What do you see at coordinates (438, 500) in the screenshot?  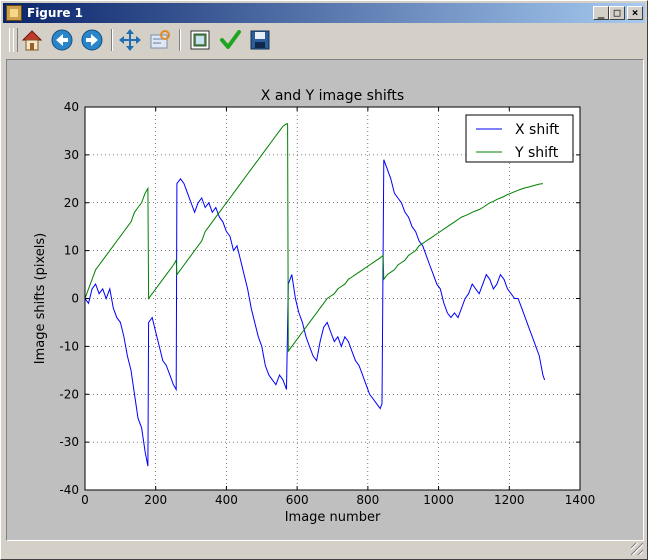 I see `x-tick-label: 1000` at bounding box center [438, 500].